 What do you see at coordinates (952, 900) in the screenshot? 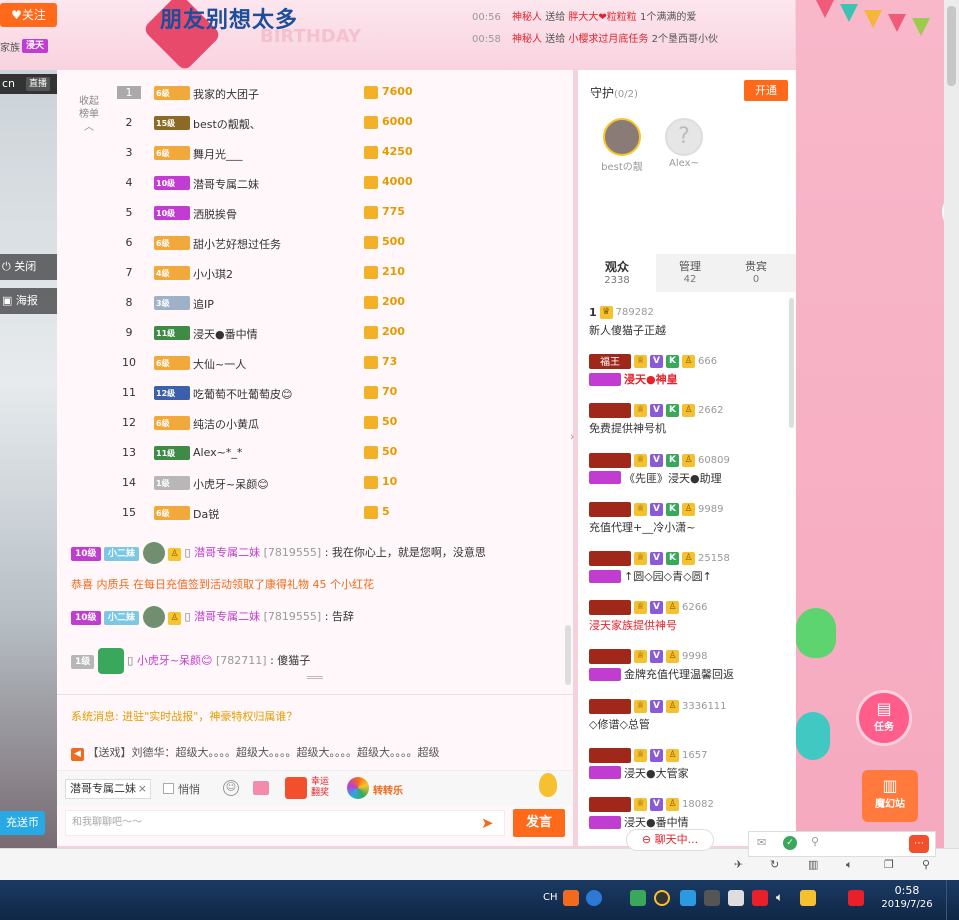
I see `show-desktop-button` at bounding box center [952, 900].